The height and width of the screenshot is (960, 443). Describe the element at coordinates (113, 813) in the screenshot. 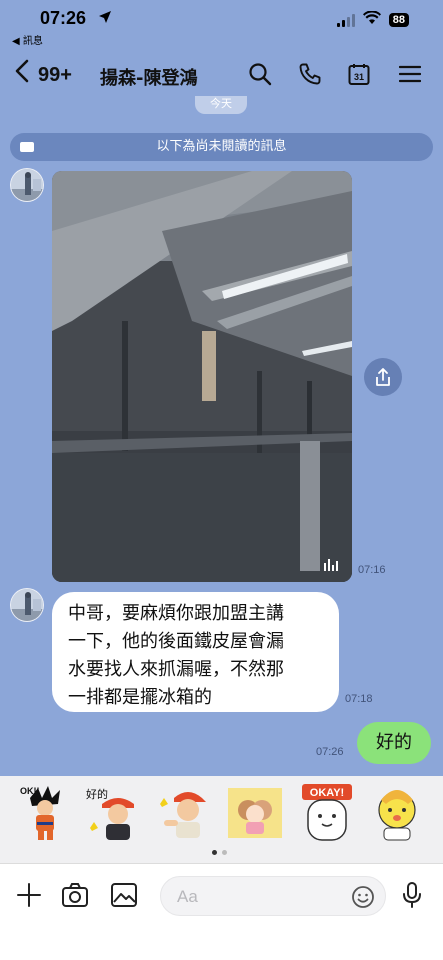

I see `sticker-cartoon-man: 好的` at that location.